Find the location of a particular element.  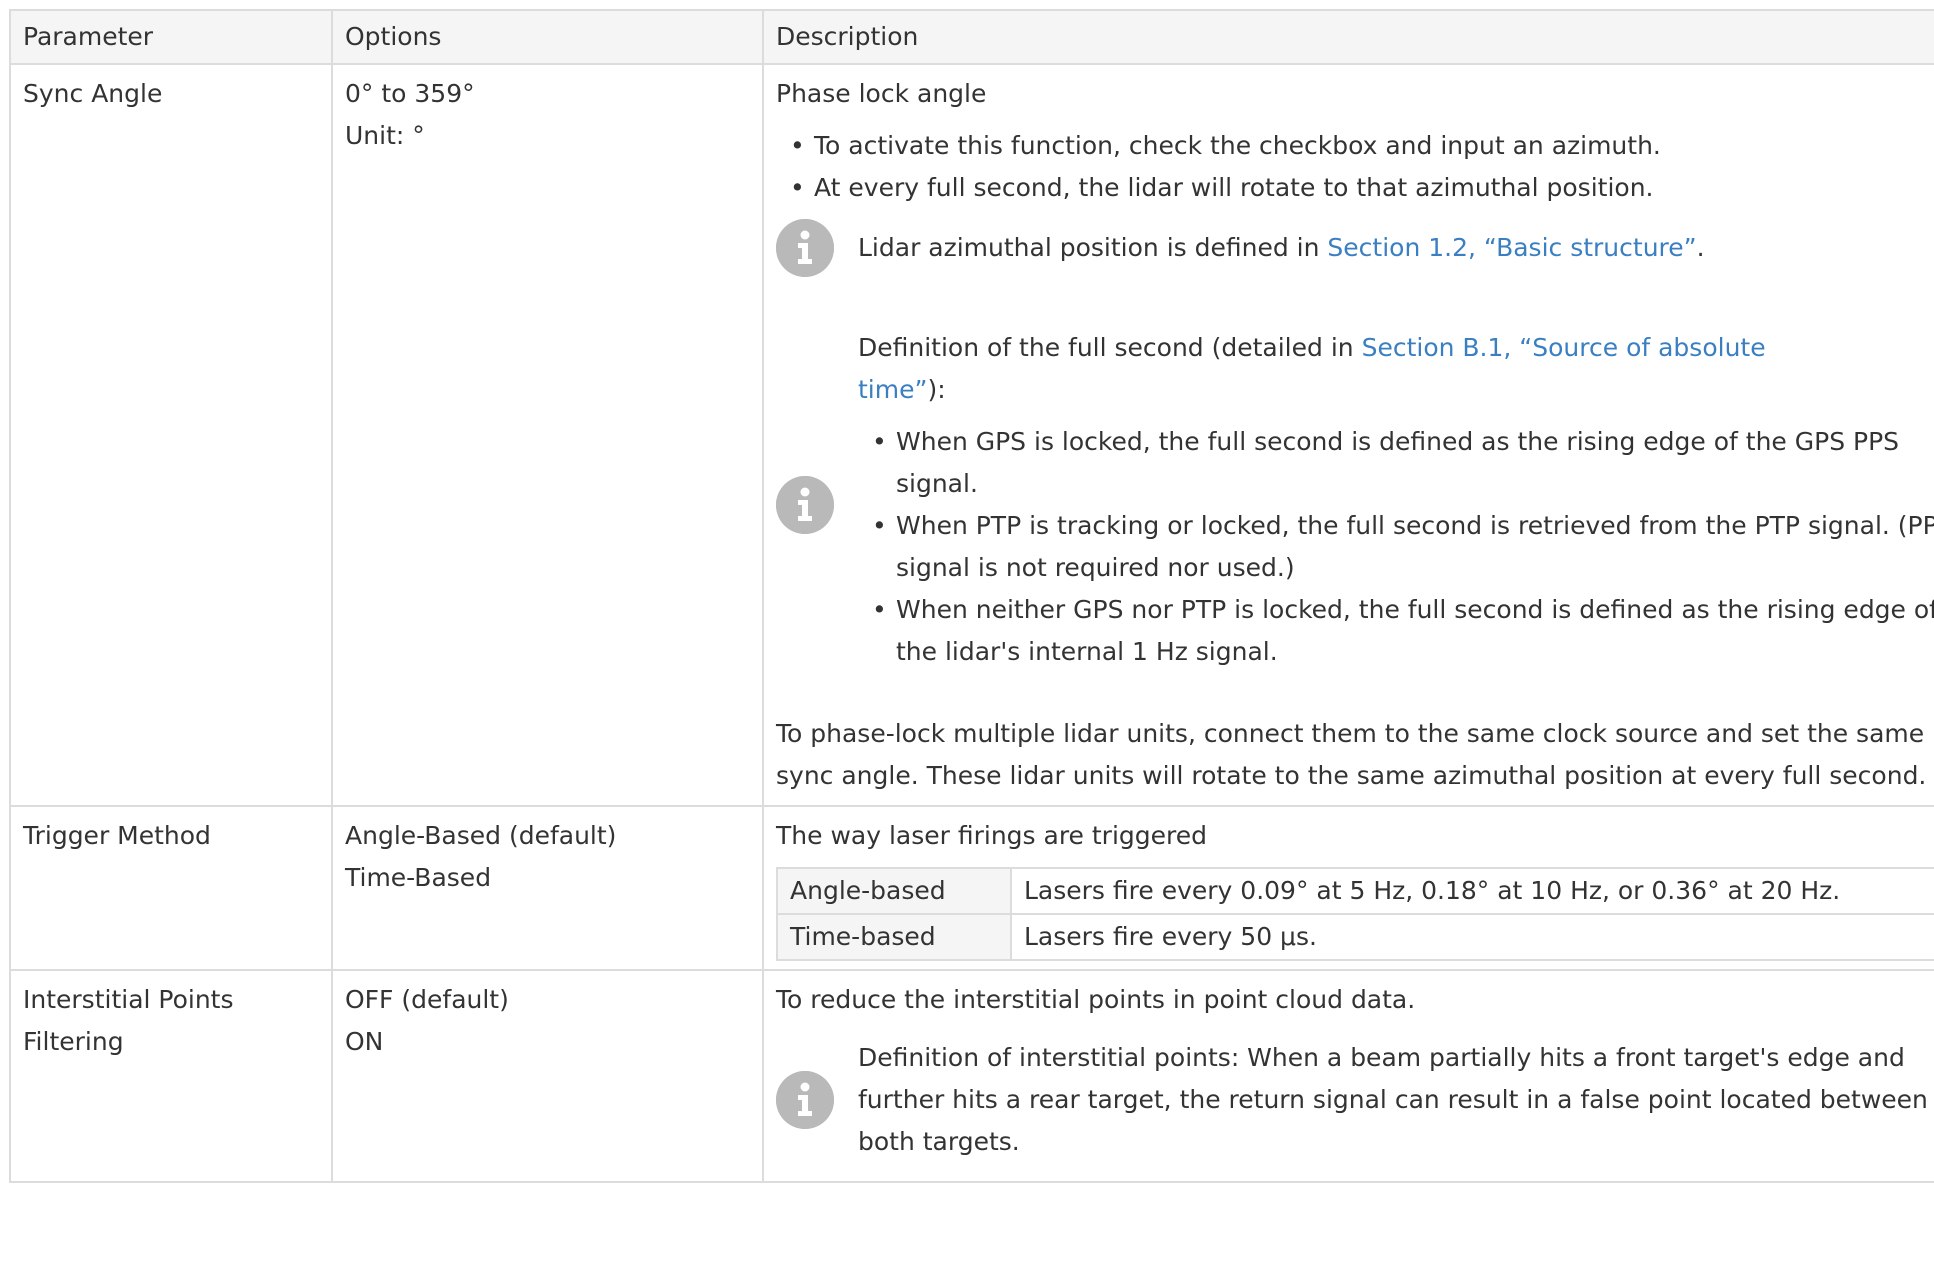

options-cell: Angle-Based (default) Time-Based is located at coordinates (547, 888).